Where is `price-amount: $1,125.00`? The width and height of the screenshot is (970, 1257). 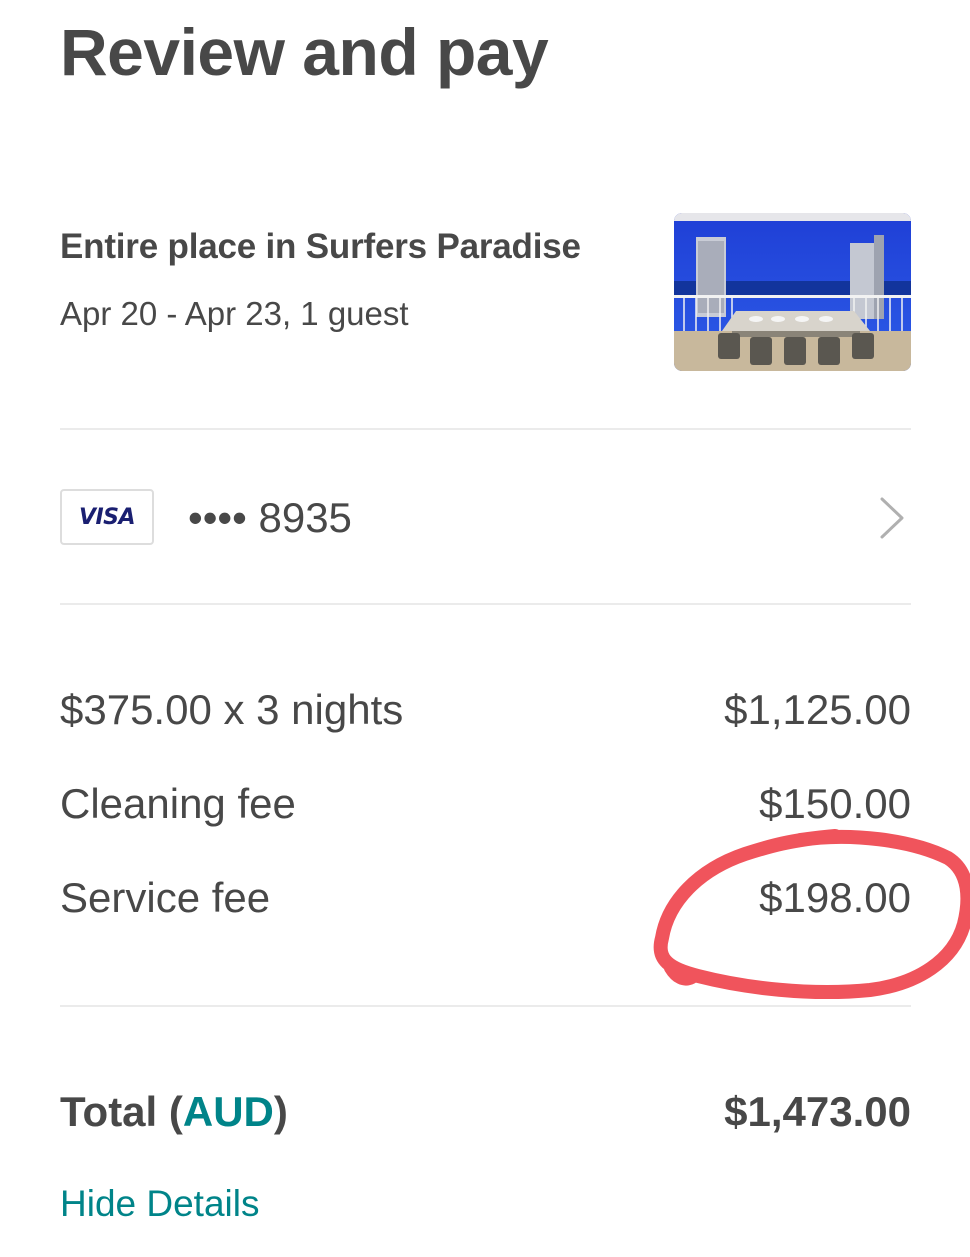
price-amount: $1,125.00 is located at coordinates (817, 709).